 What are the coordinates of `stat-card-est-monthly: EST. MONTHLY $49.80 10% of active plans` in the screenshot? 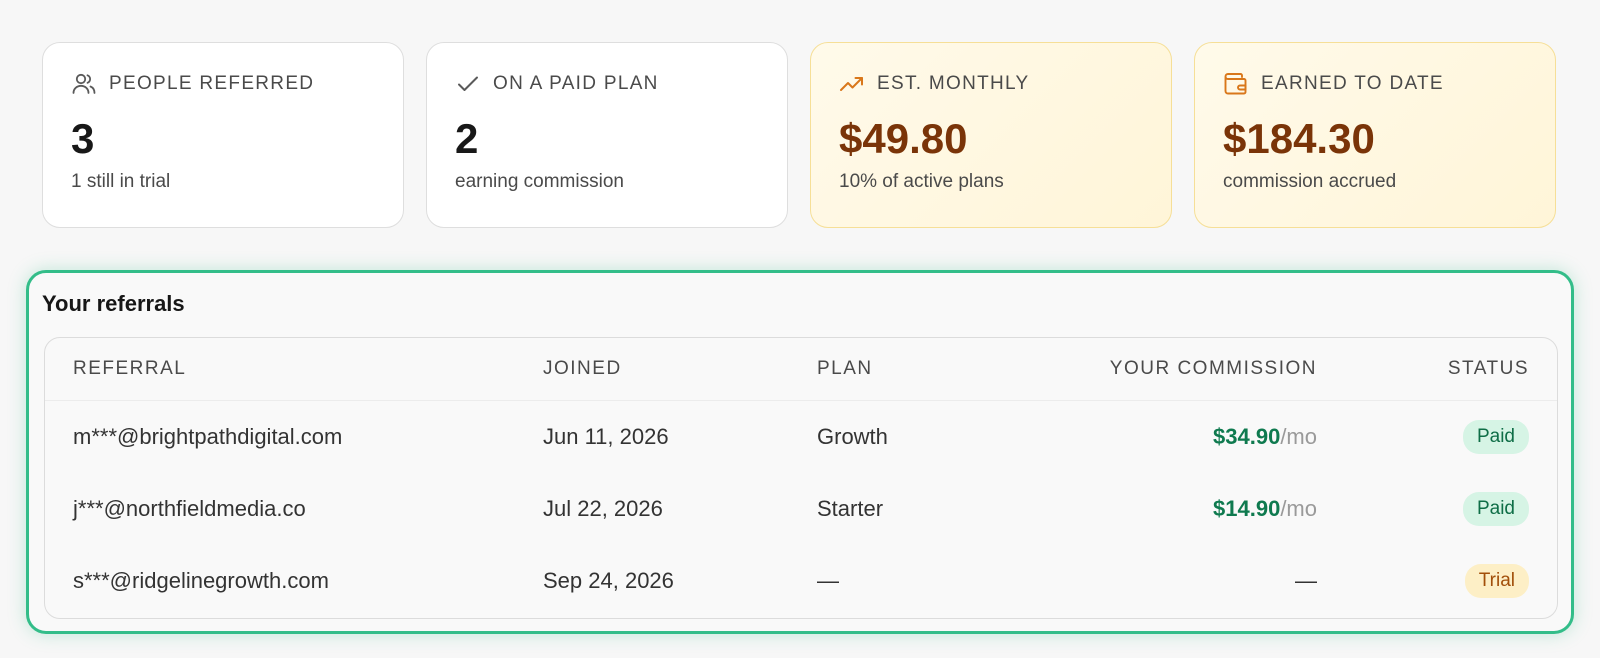 It's located at (991, 135).